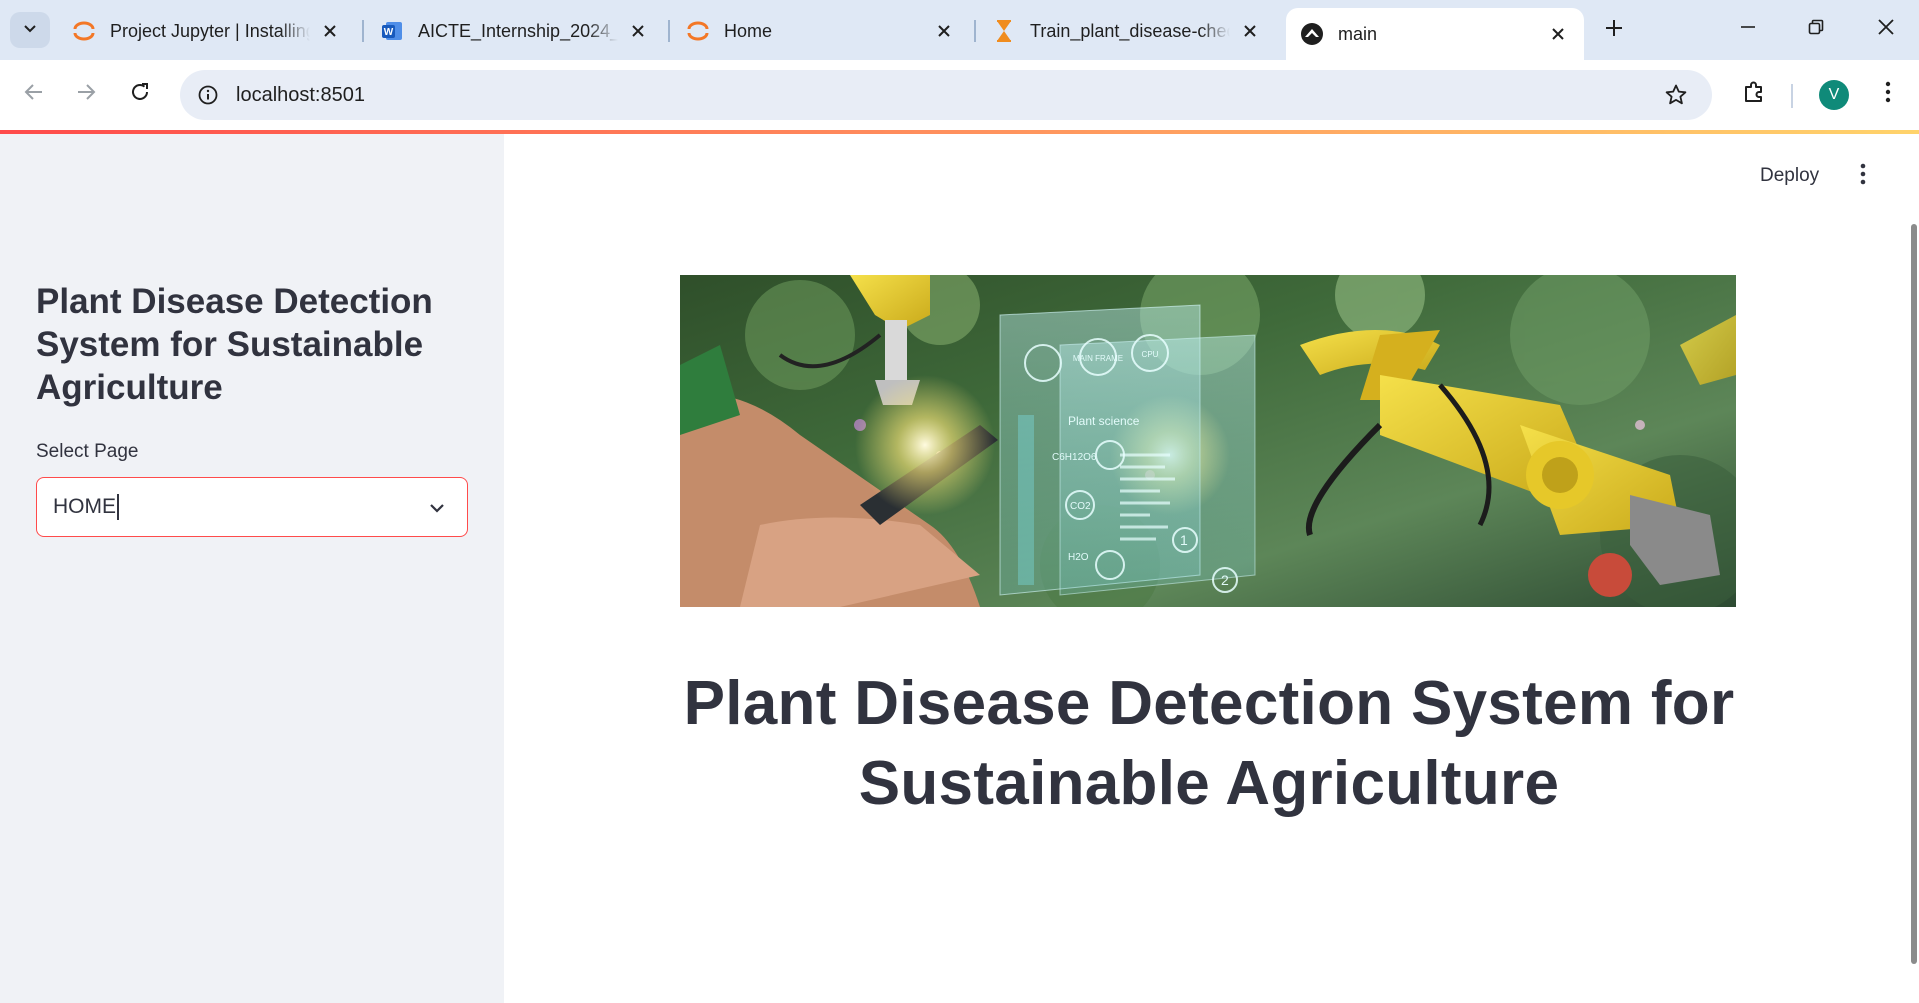 The width and height of the screenshot is (1919, 1003). I want to click on tab-title: AICTE_Internship_2024_P, so click(518, 30).